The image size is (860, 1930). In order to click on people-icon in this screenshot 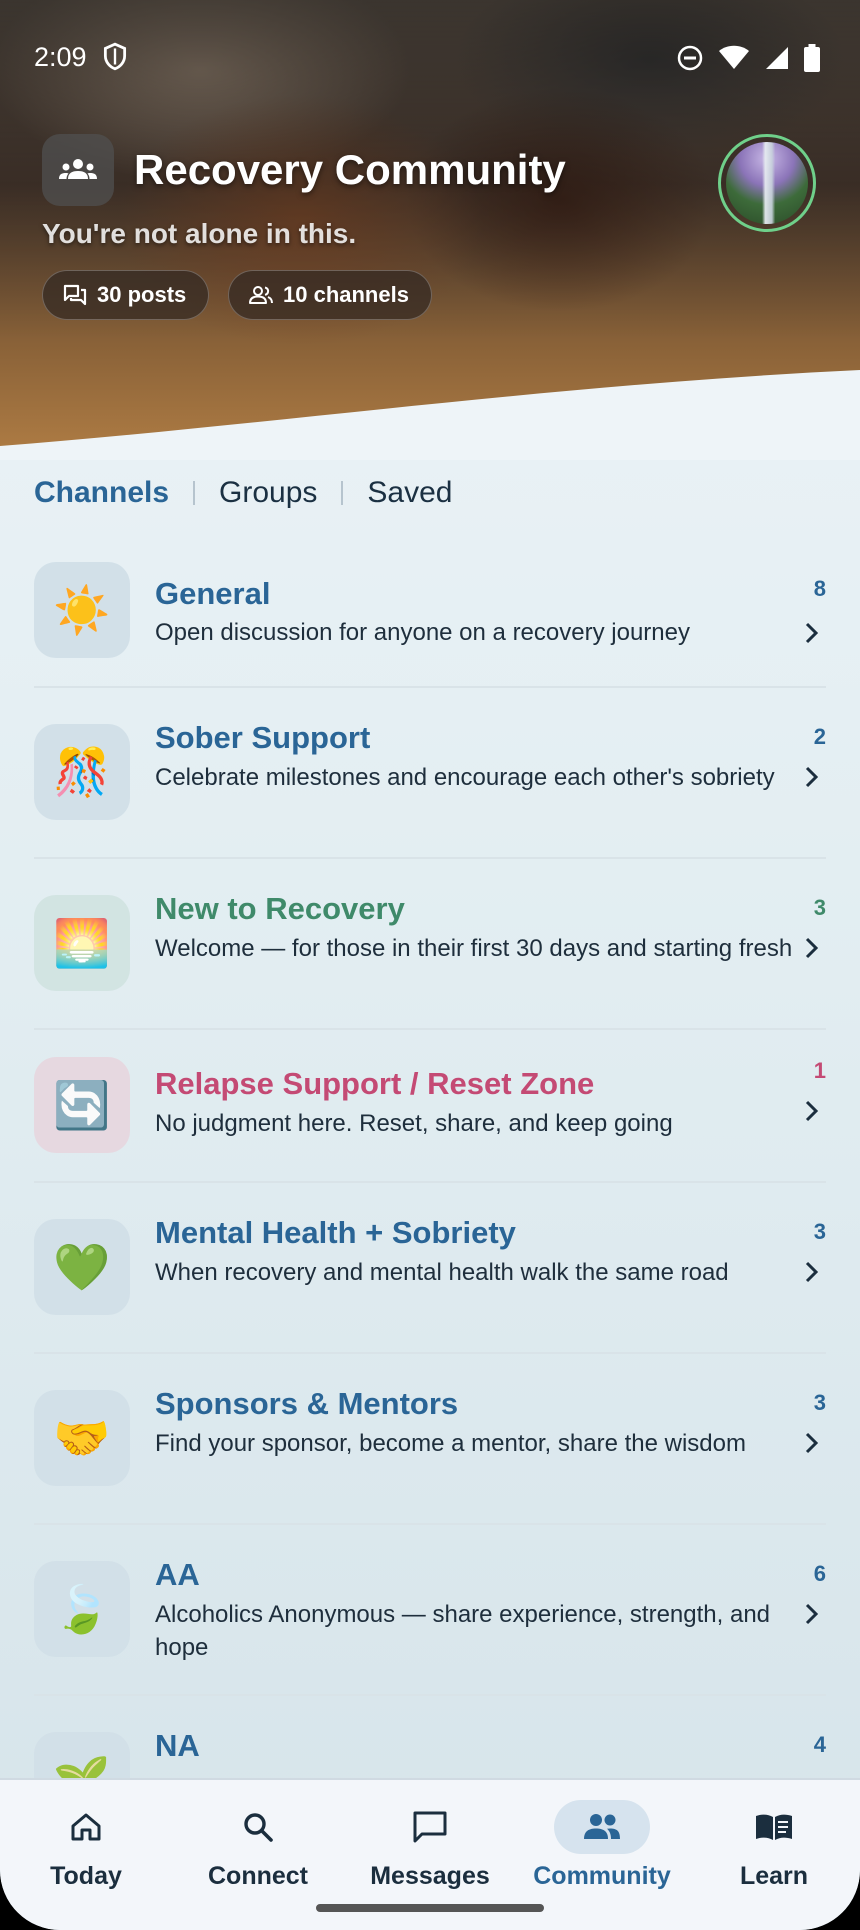, I will do `click(602, 1826)`.